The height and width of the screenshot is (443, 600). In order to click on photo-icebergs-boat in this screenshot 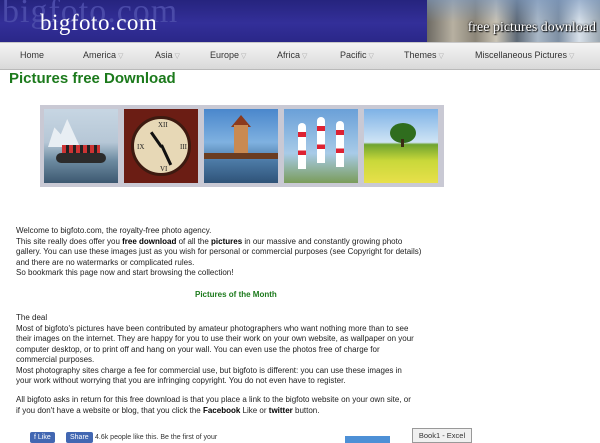, I will do `click(81, 146)`.